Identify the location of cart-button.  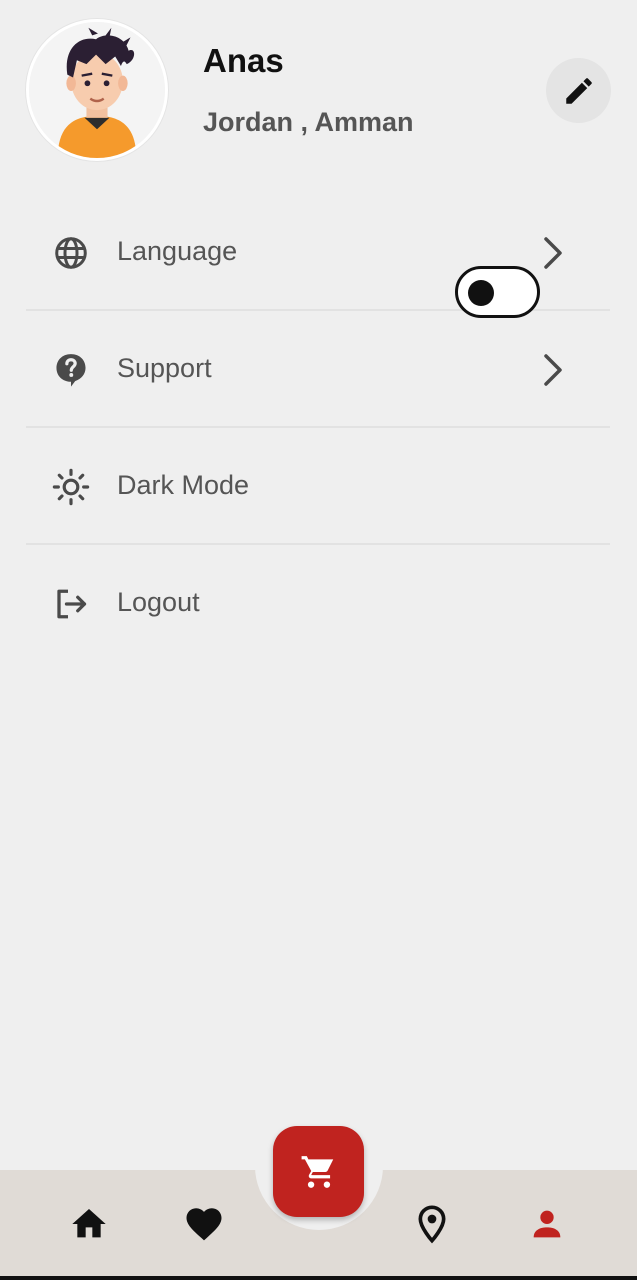
(318, 1171).